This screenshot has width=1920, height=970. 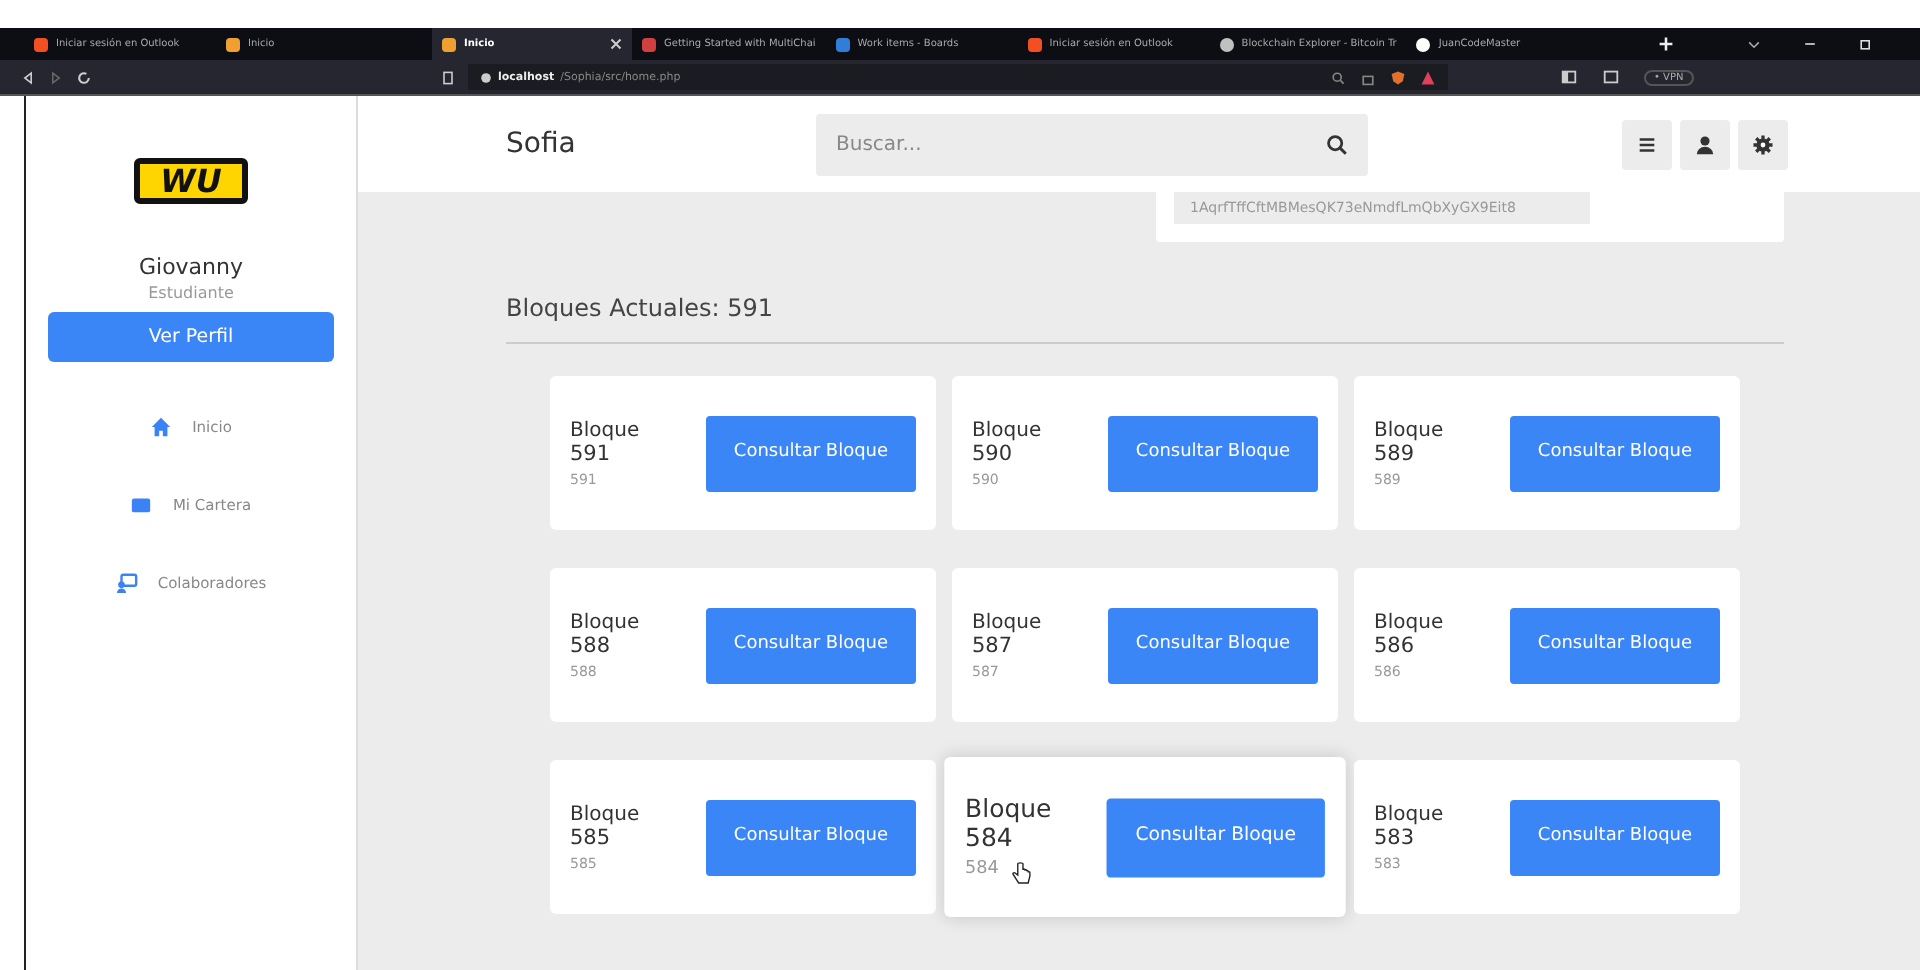 What do you see at coordinates (1338, 77) in the screenshot?
I see `zoom-icon` at bounding box center [1338, 77].